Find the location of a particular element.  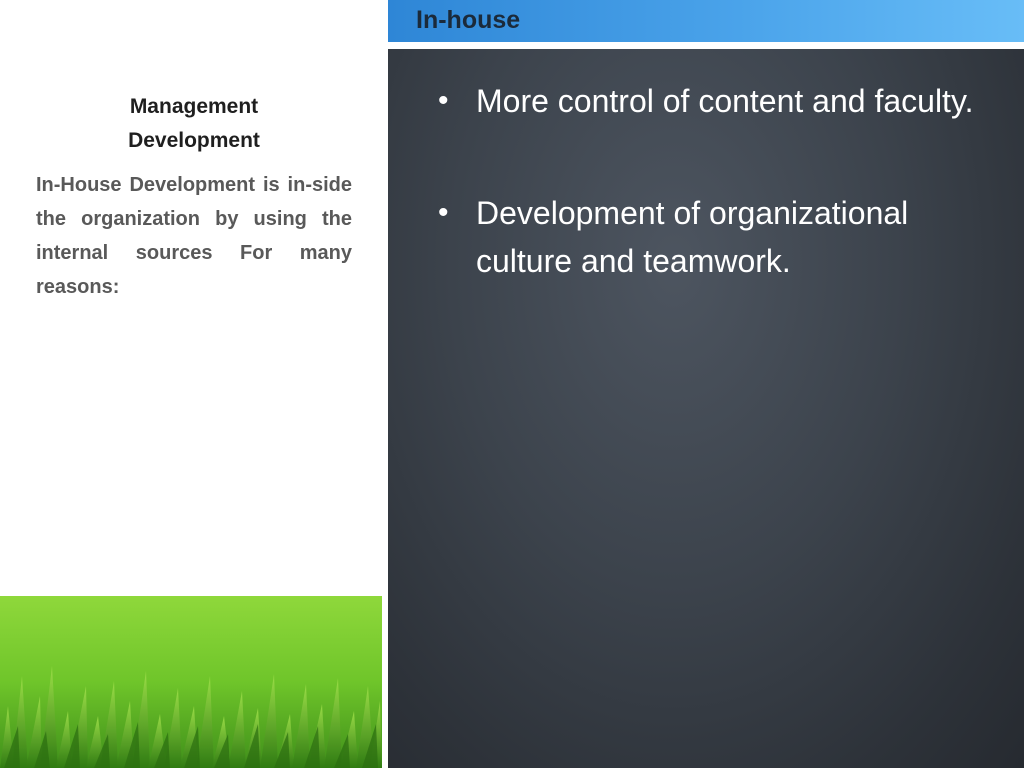

slide-title: Management Development is located at coordinates (194, 124).